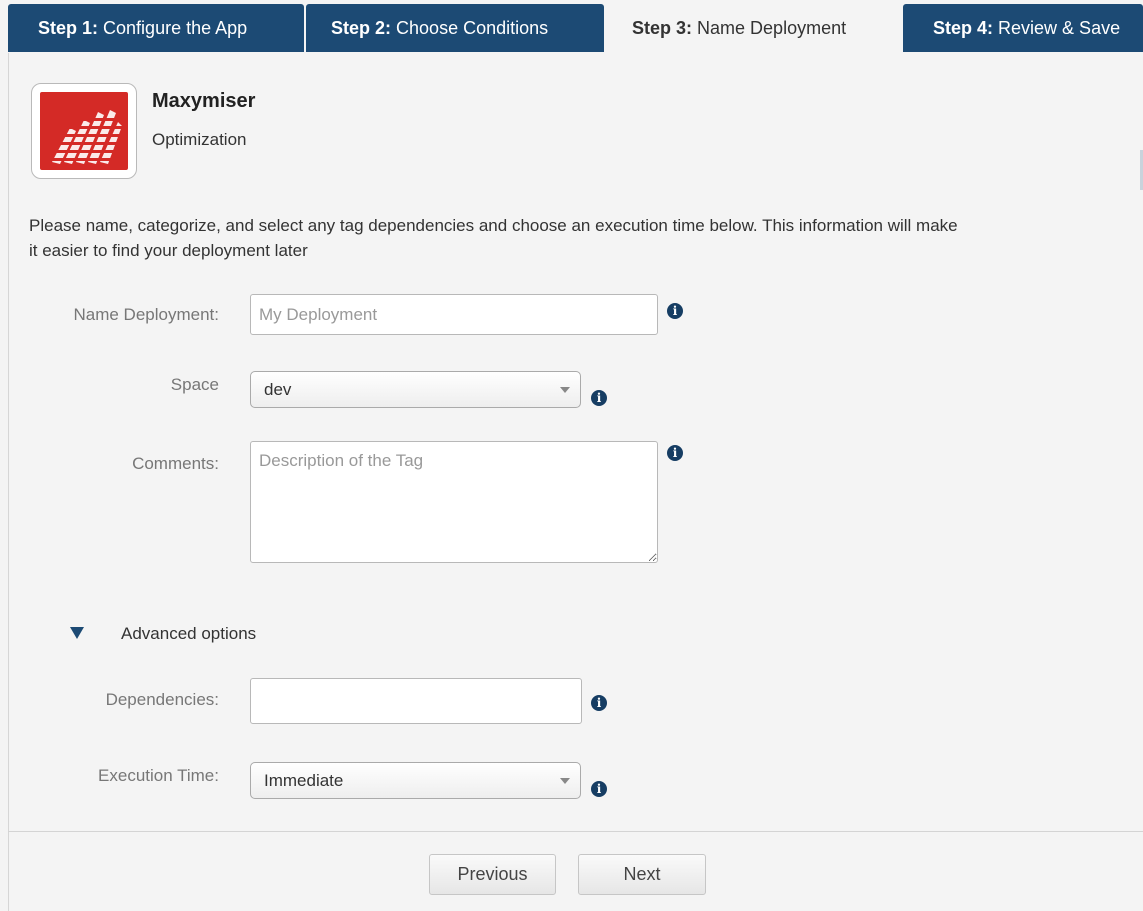 This screenshot has width=1143, height=911. What do you see at coordinates (1059, 28) in the screenshot?
I see `tab-label: Review & Save` at bounding box center [1059, 28].